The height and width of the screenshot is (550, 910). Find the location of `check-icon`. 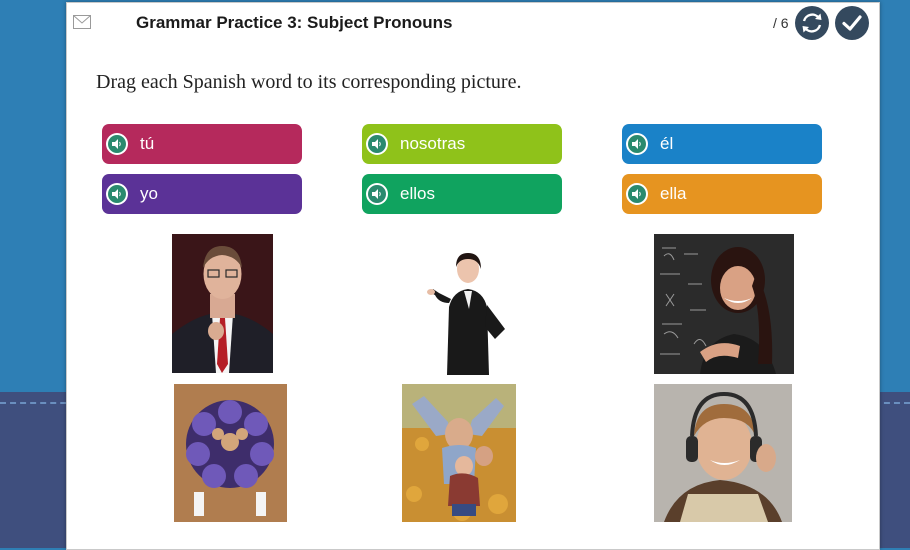

check-icon is located at coordinates (852, 23).